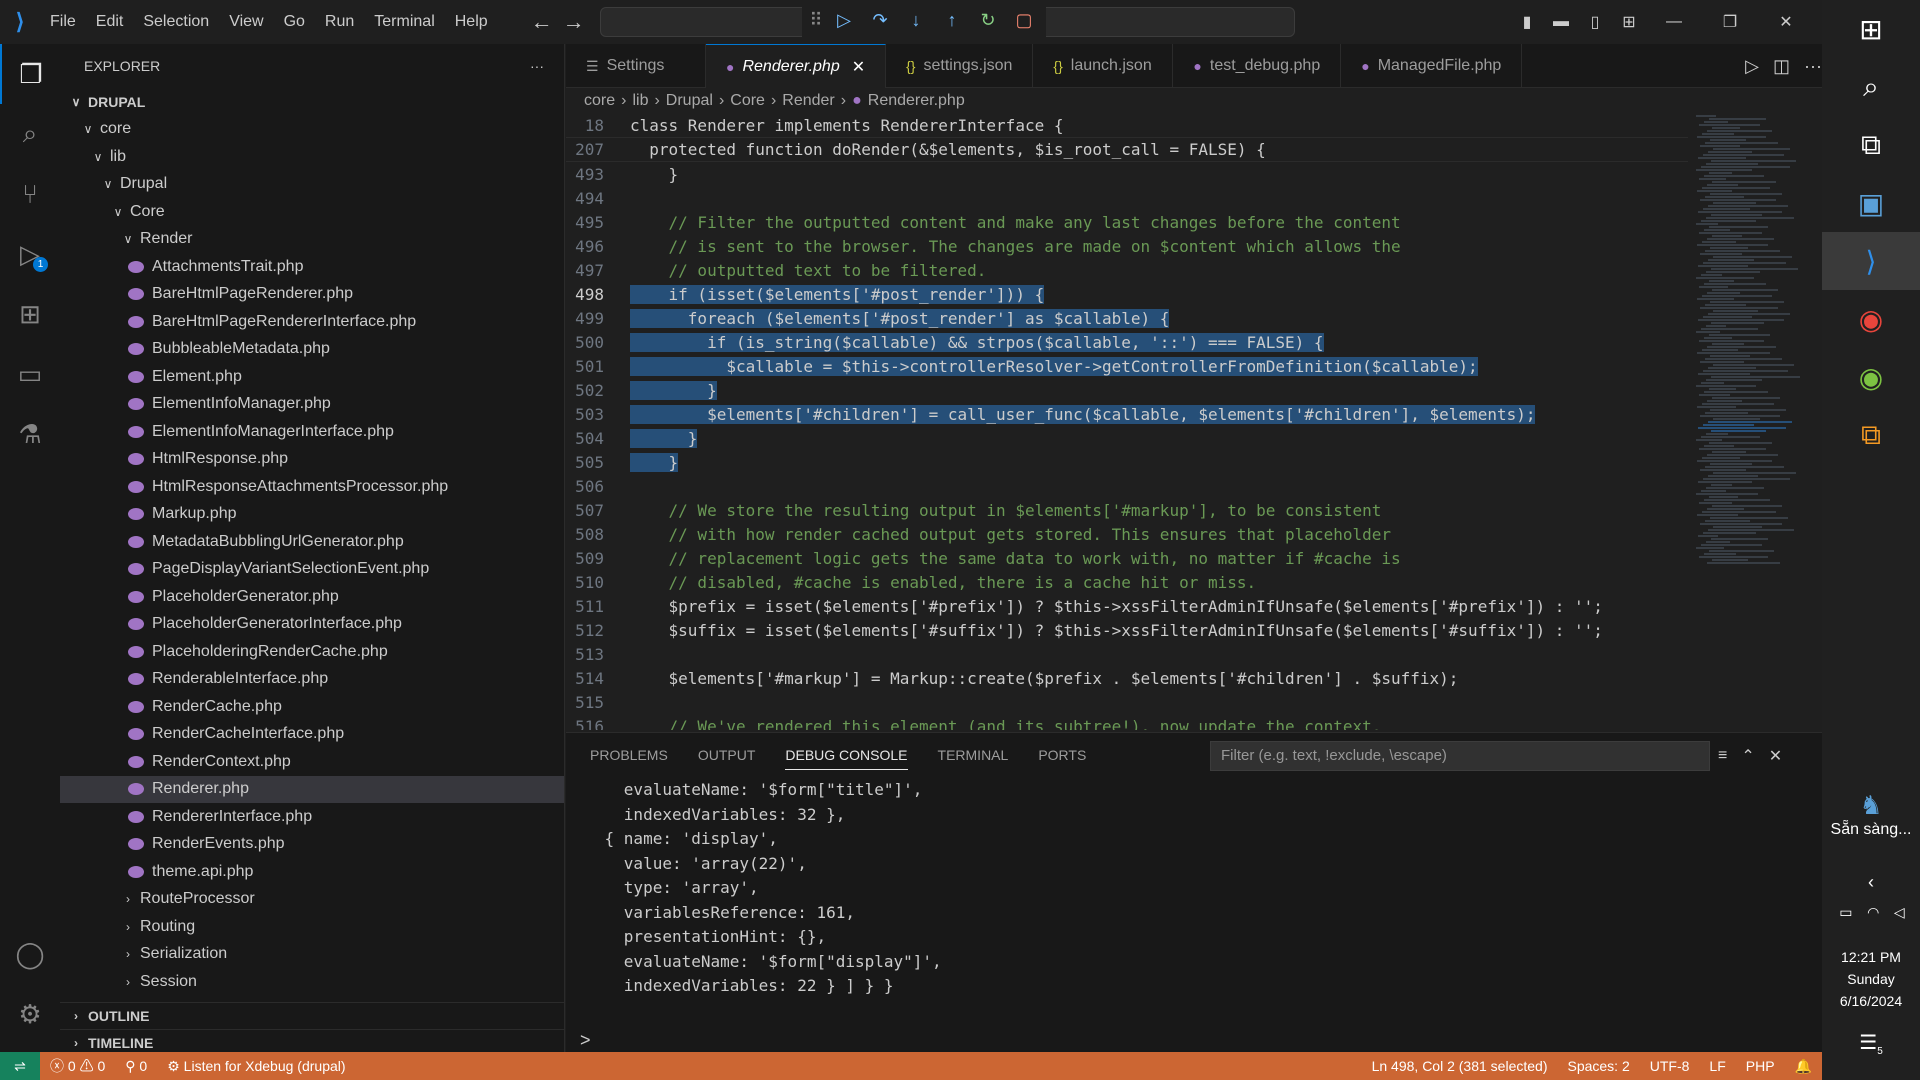  I want to click on app-icon: ▣, so click(1871, 203).